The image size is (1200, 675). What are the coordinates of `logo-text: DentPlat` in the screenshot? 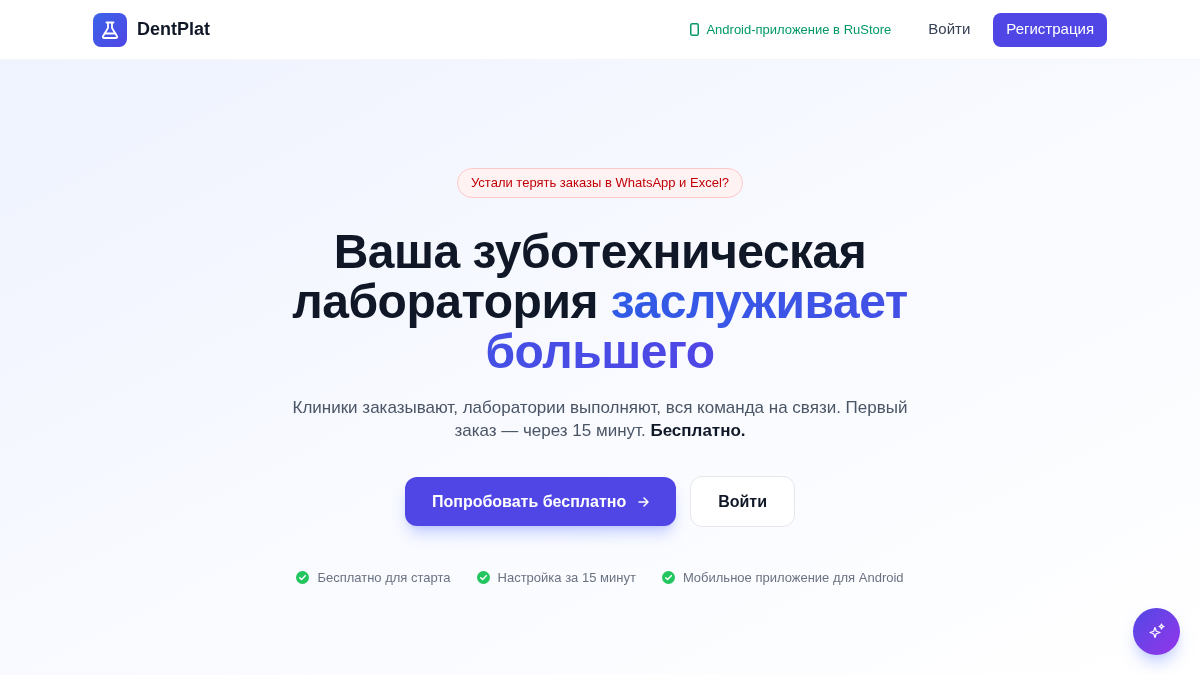 It's located at (173, 29).